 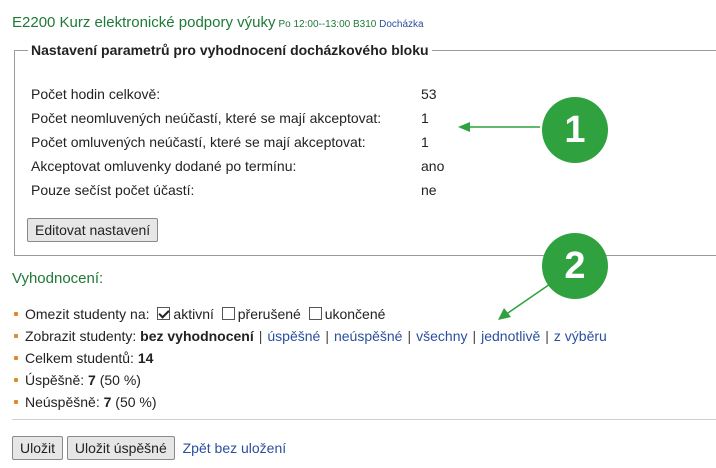 I want to click on show-individually-link: jednotlivě, so click(x=510, y=336).